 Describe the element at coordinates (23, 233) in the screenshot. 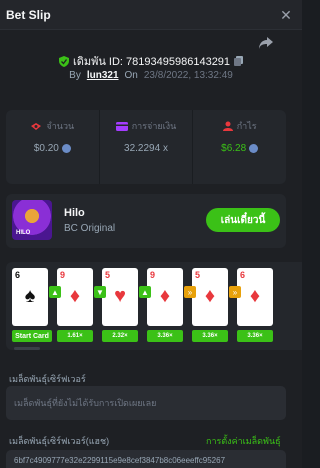

I see `game-thumbnail-text: HILO` at that location.